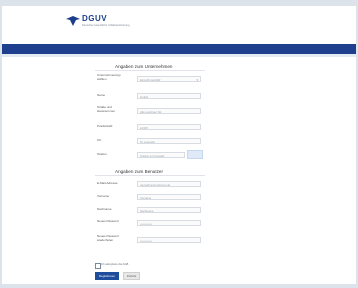 This screenshot has height=288, width=358. Describe the element at coordinates (103, 196) in the screenshot. I see `label-first-name: Vorname` at that location.